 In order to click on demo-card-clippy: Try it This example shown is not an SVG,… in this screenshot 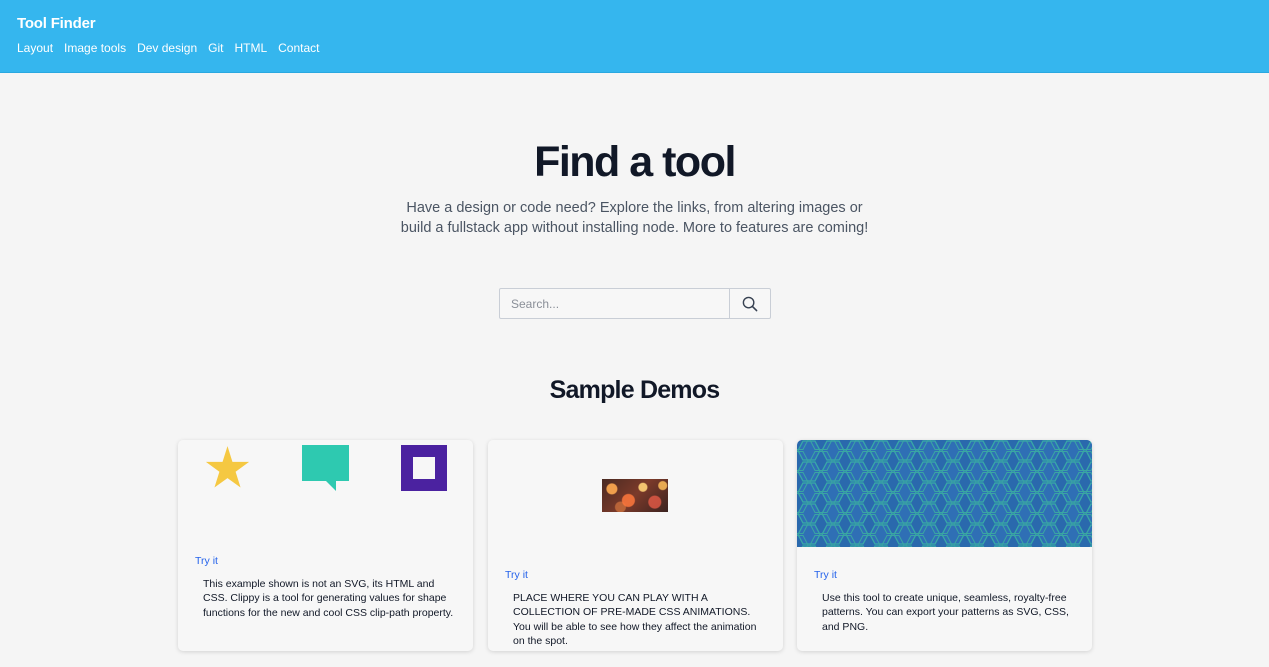, I will do `click(325, 545)`.